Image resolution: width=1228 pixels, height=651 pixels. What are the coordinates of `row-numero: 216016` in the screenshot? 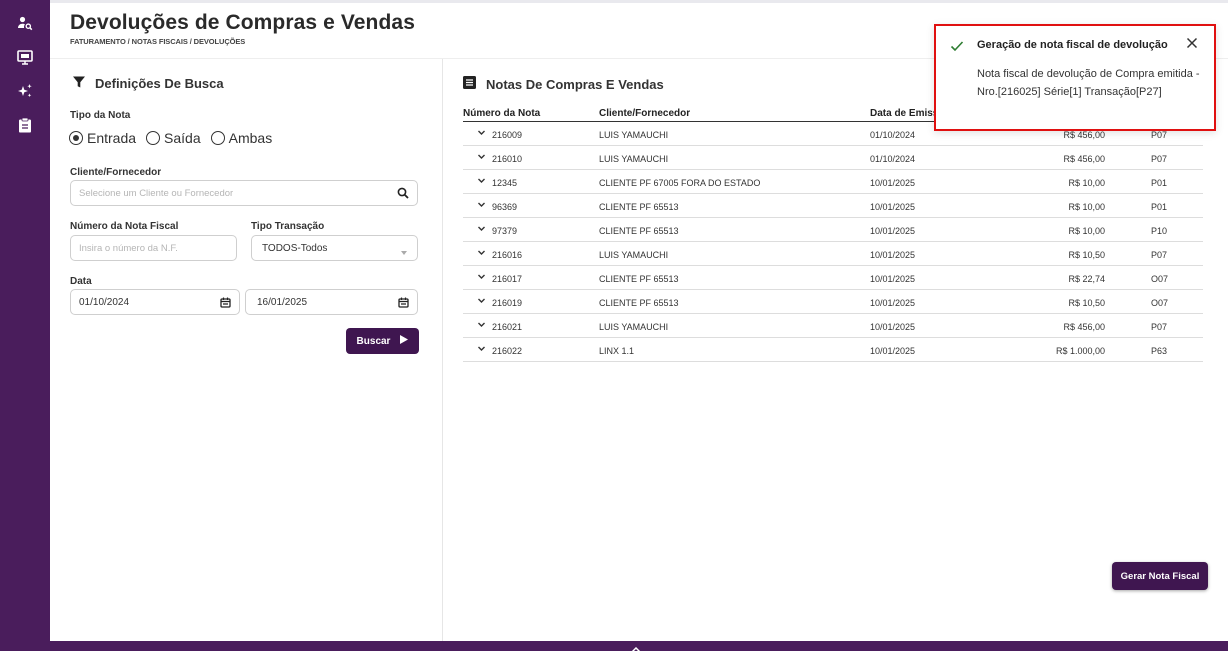 It's located at (507, 255).